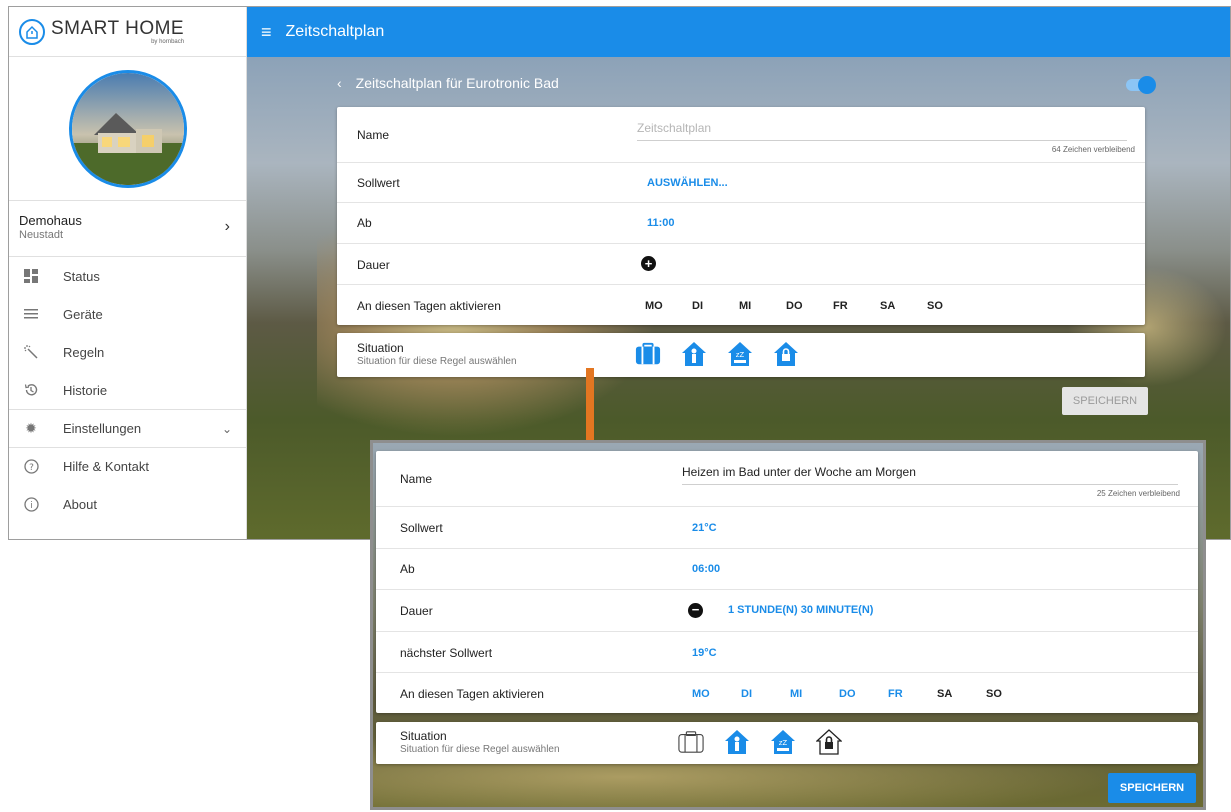  Describe the element at coordinates (738, 32) in the screenshot. I see `app-header: ≡ Zeitschaltplan` at that location.